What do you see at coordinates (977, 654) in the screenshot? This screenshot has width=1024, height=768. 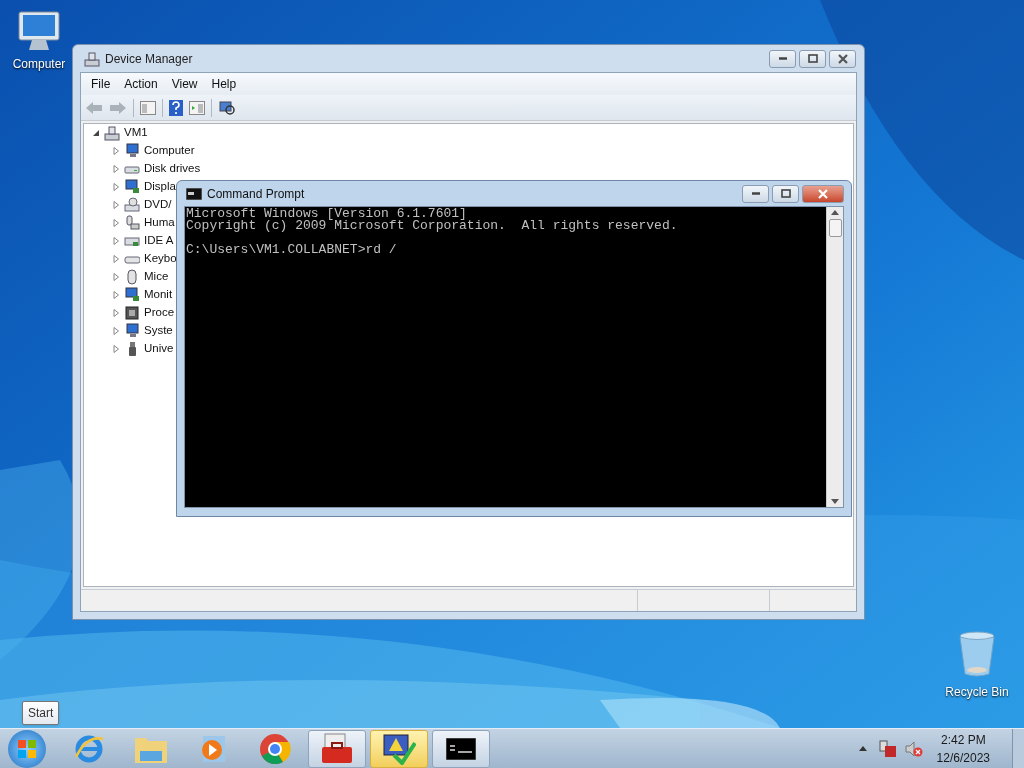 I see `trash-bin-icon` at bounding box center [977, 654].